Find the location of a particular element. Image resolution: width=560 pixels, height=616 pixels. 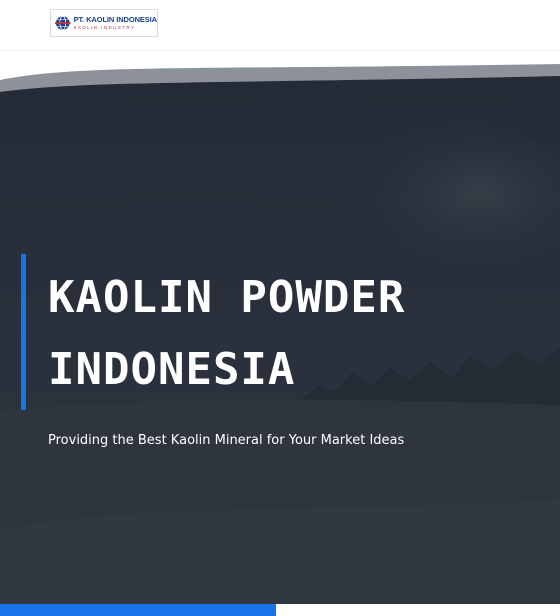

hero-title: KAOLIN POWDER INDONESIA is located at coordinates (227, 333).